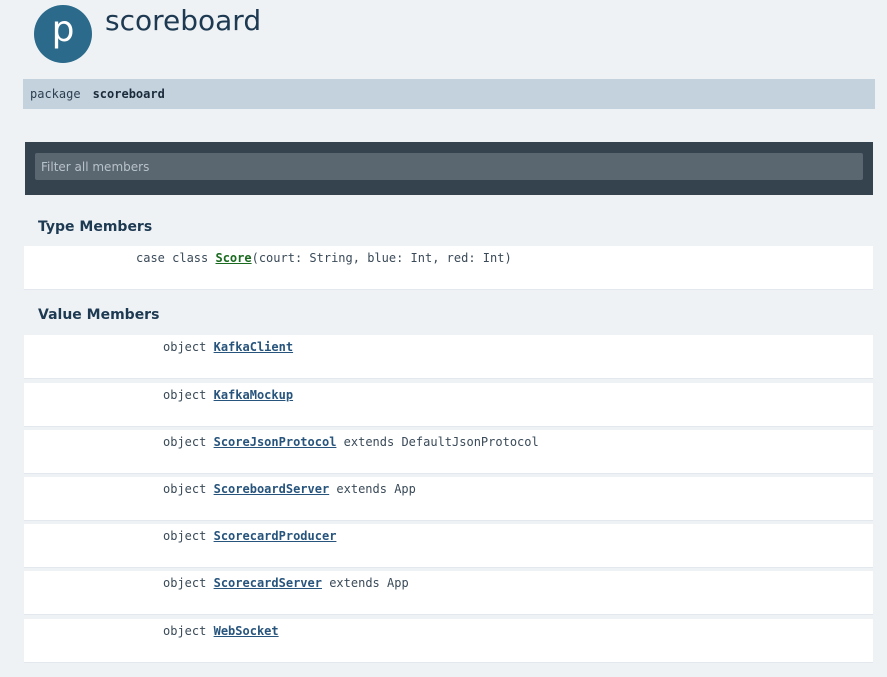 The height and width of the screenshot is (677, 887). Describe the element at coordinates (246, 631) in the screenshot. I see `member-link-websocket: WebSocket` at that location.